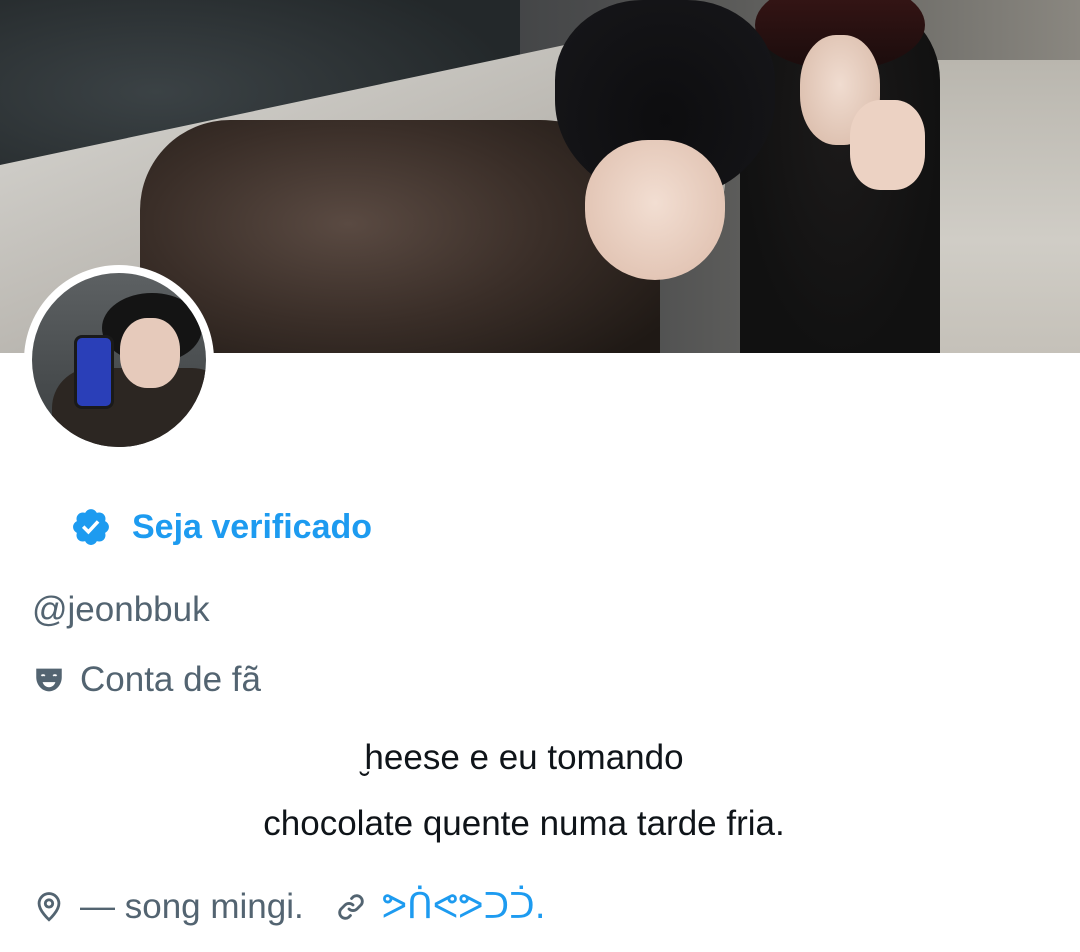 Image resolution: width=1080 pixels, height=952 pixels. What do you see at coordinates (192, 906) in the screenshot?
I see `location-text: — song mingi.` at bounding box center [192, 906].